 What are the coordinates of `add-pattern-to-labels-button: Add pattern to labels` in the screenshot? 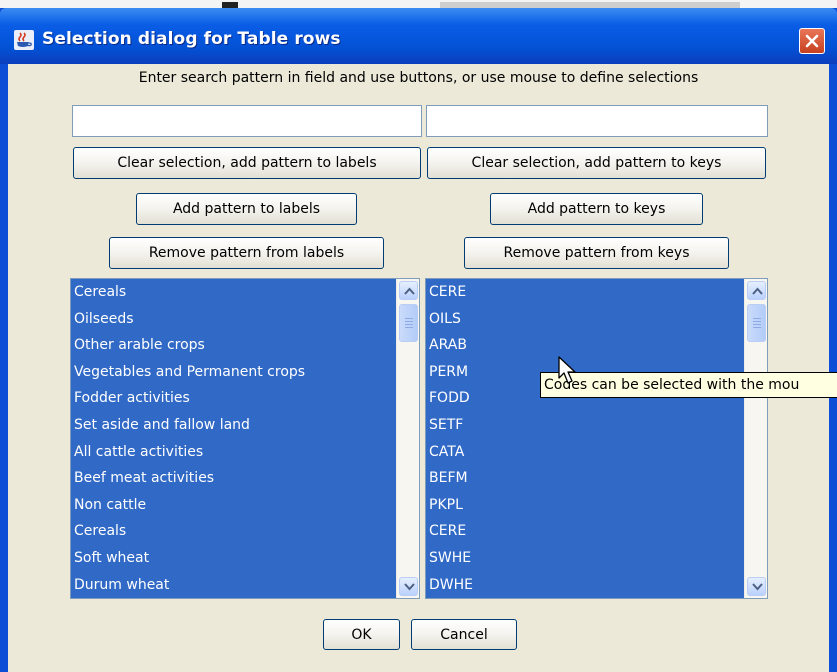 It's located at (246, 209).